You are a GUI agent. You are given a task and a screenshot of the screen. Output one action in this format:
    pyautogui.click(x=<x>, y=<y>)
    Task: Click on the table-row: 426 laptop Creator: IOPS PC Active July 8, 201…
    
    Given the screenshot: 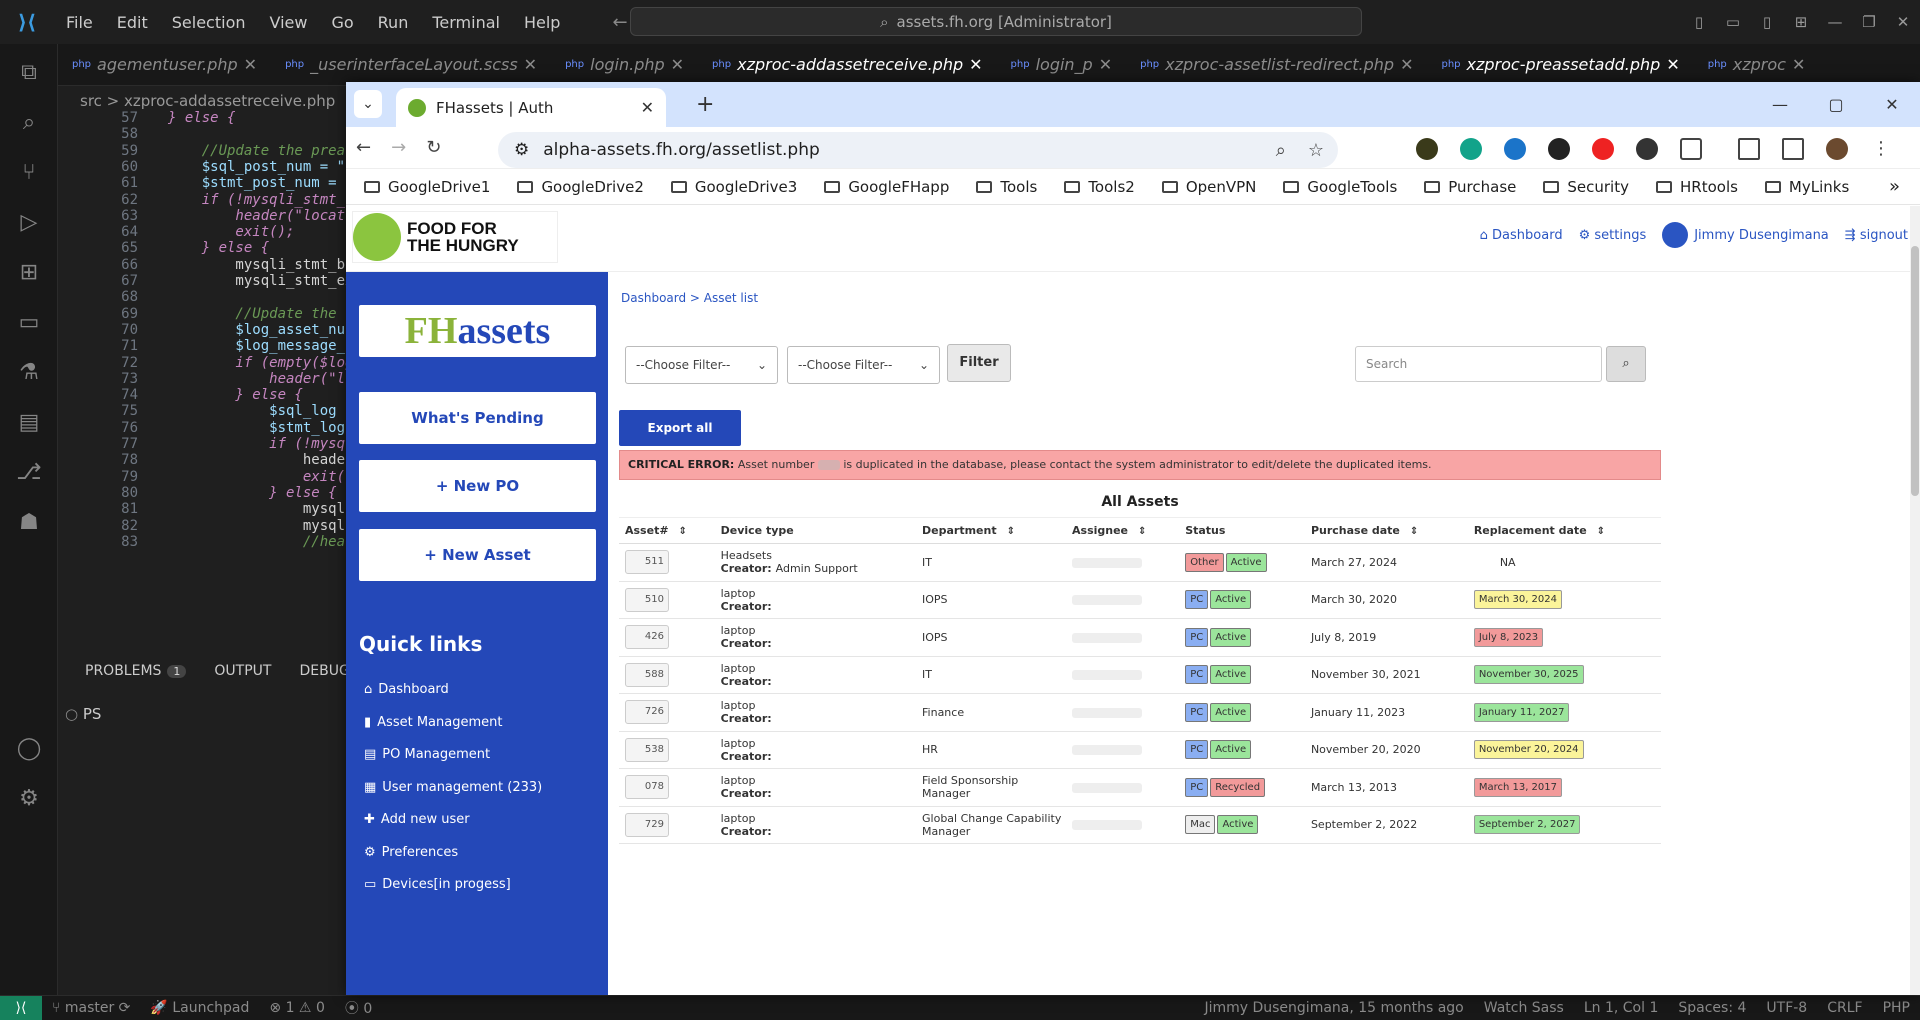 What is the action you would take?
    pyautogui.click(x=1140, y=637)
    